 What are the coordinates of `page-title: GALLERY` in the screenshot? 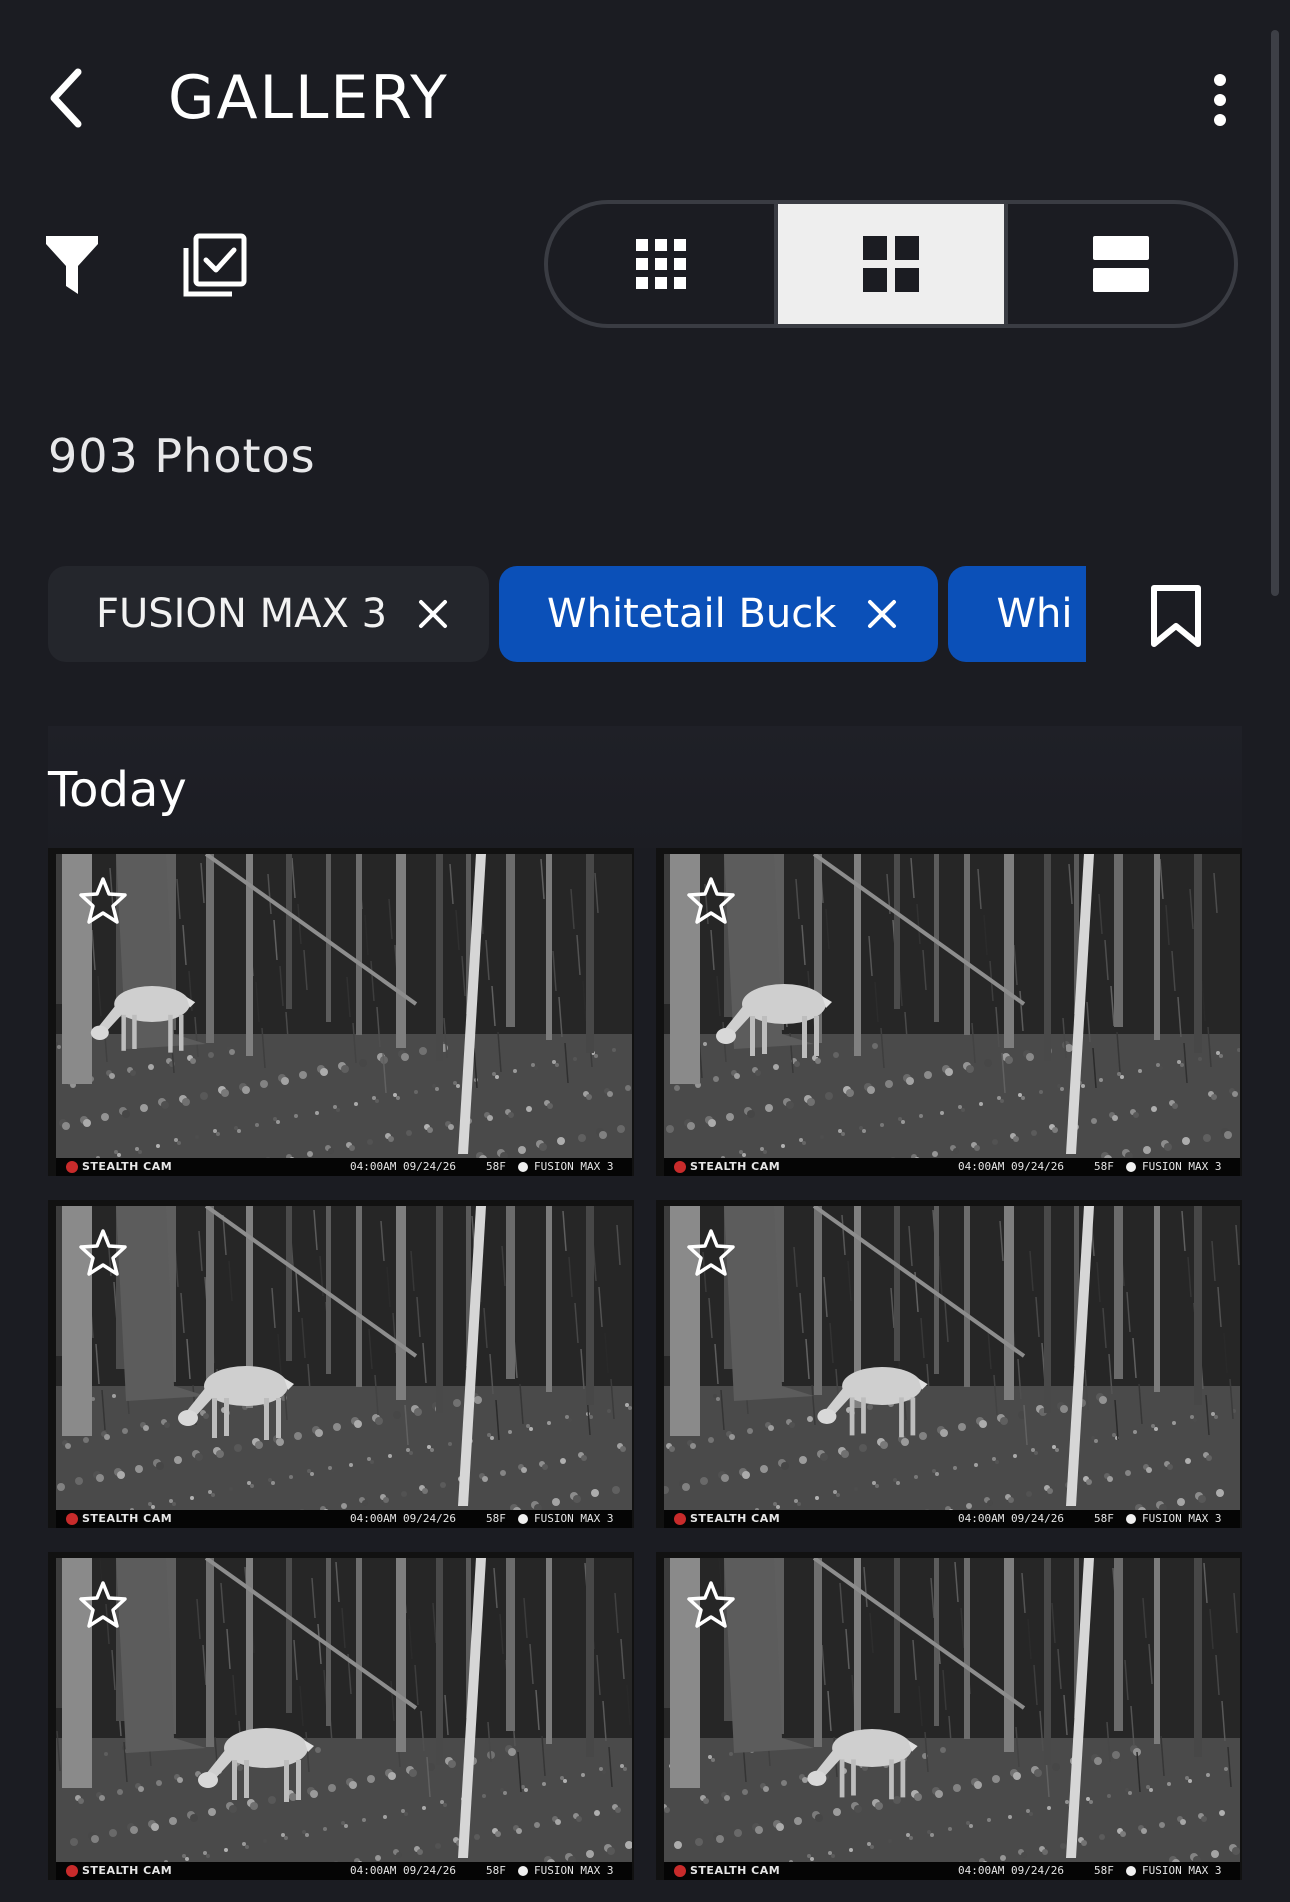 It's located at (308, 98).